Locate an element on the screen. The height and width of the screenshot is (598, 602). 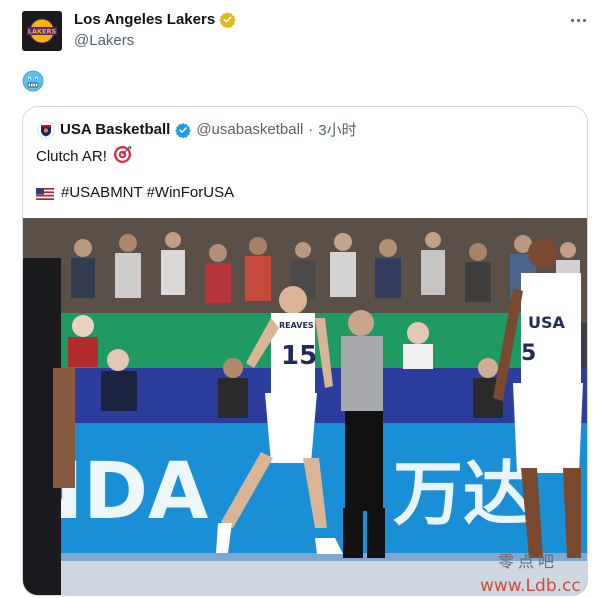
author-name-row: Los Angeles Lakers is located at coordinates (155, 20).